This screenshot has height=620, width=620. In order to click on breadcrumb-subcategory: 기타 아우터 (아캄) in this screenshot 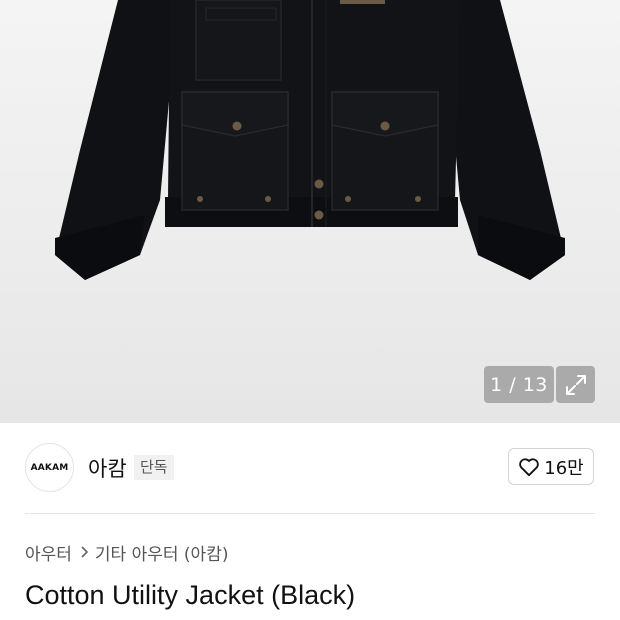, I will do `click(162, 552)`.